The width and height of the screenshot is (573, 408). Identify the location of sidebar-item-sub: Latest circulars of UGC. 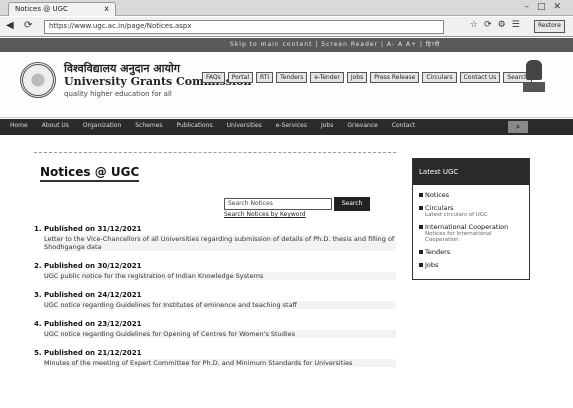
(456, 215).